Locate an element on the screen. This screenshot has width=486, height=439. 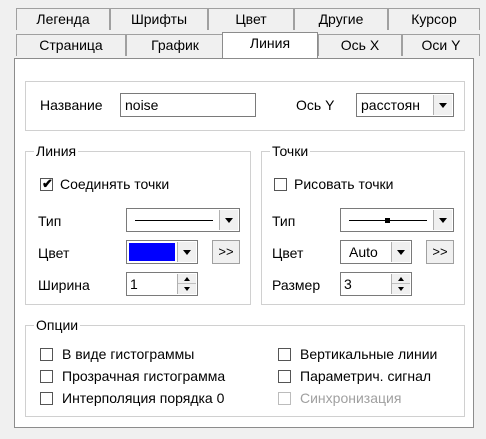
synchronization-label: Синхронизация is located at coordinates (351, 398).